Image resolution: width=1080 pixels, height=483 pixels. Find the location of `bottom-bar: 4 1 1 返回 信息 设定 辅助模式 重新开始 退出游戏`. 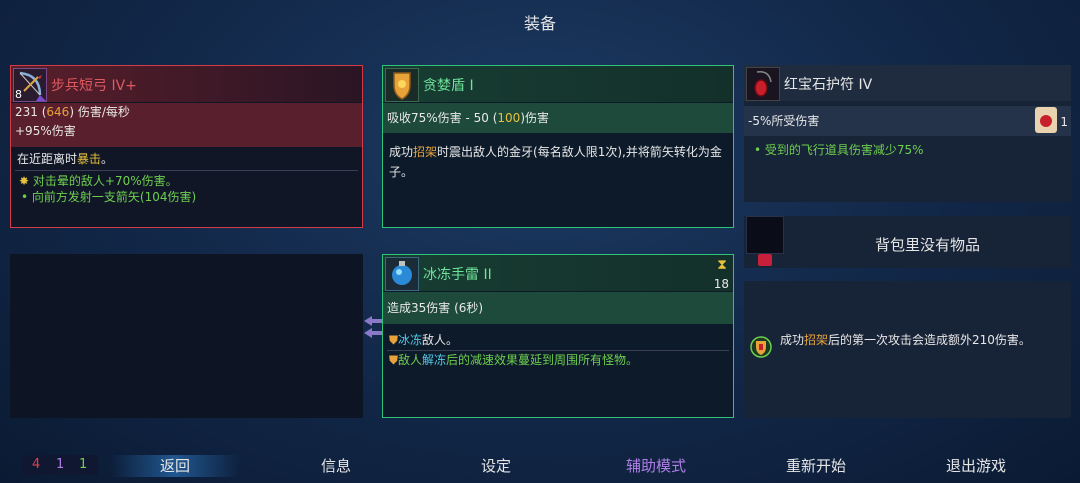

bottom-bar: 4 1 1 返回 信息 设定 辅助模式 重新开始 退出游戏 is located at coordinates (540, 463).